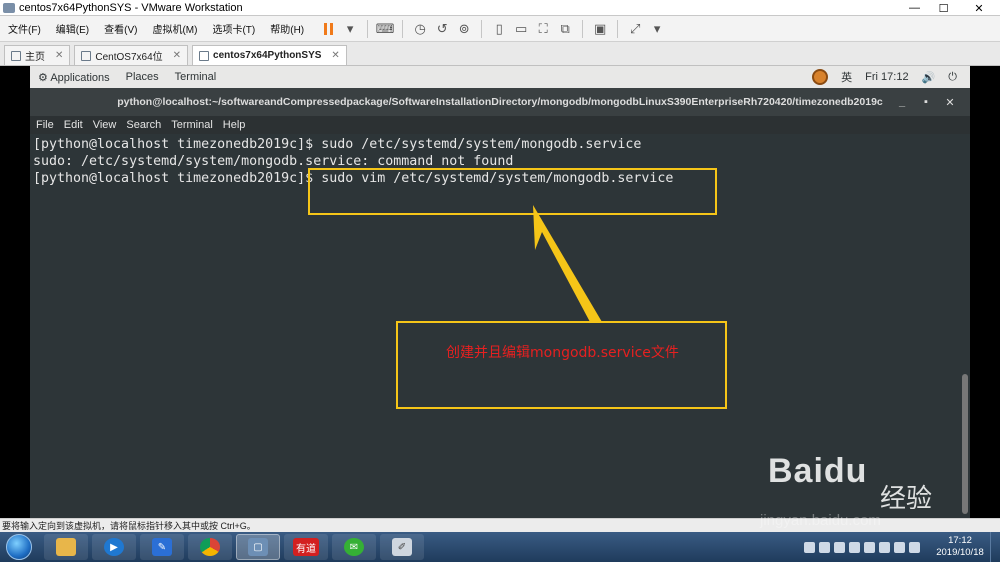  What do you see at coordinates (402, 547) in the screenshot?
I see `taskbar-paint: ✐` at bounding box center [402, 547].